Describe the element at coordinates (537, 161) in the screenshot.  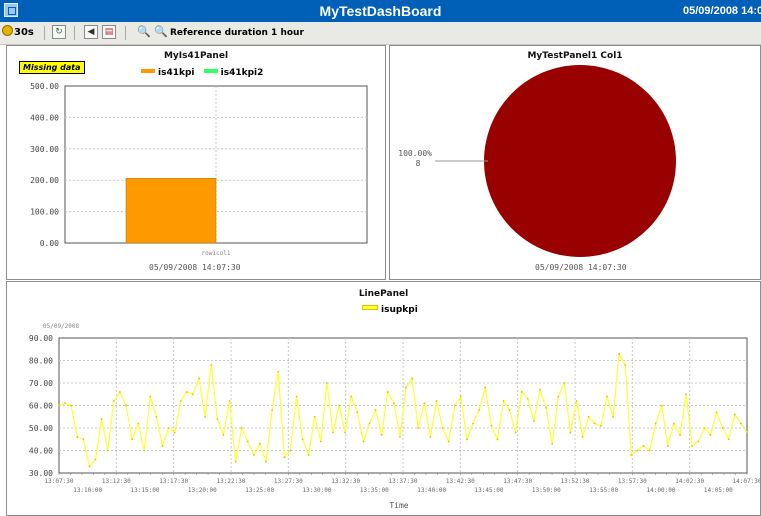
I see `pie-chart: 100.00%8` at that location.